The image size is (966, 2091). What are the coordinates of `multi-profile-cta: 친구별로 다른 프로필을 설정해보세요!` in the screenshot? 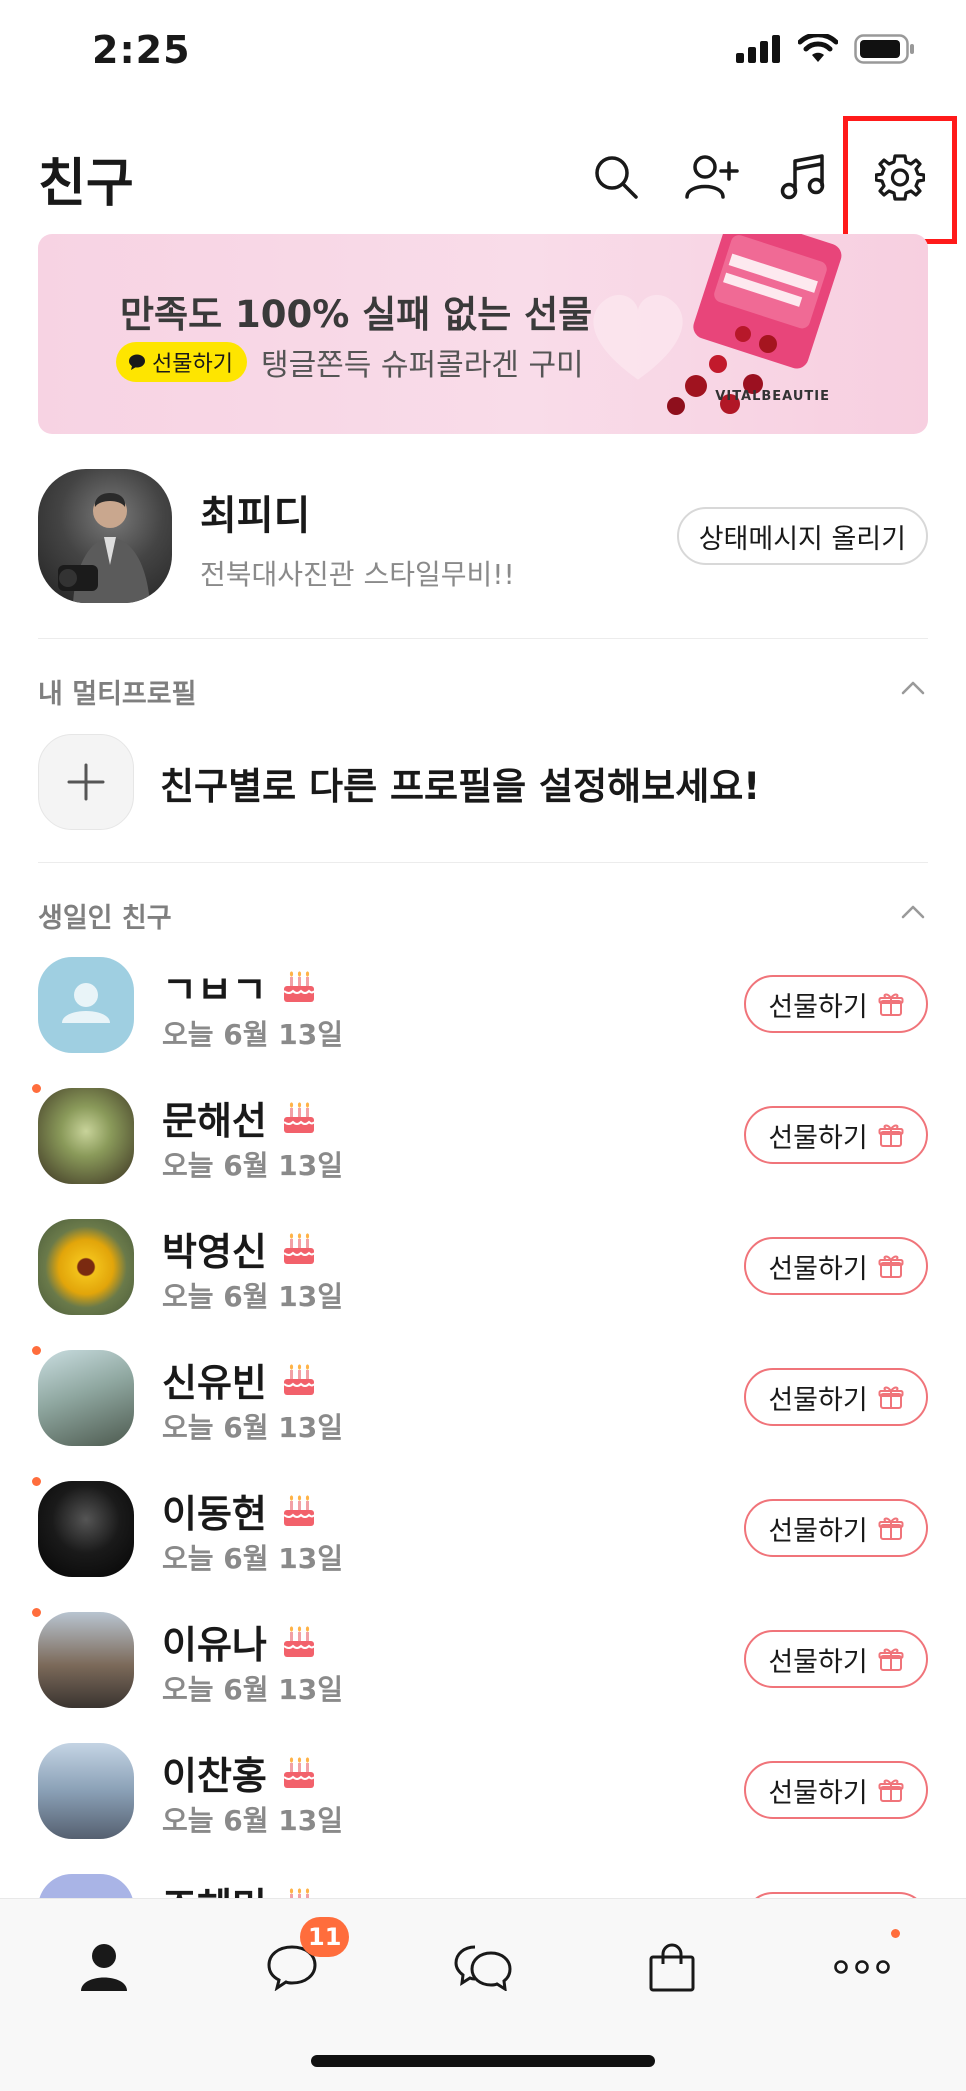 It's located at (460, 786).